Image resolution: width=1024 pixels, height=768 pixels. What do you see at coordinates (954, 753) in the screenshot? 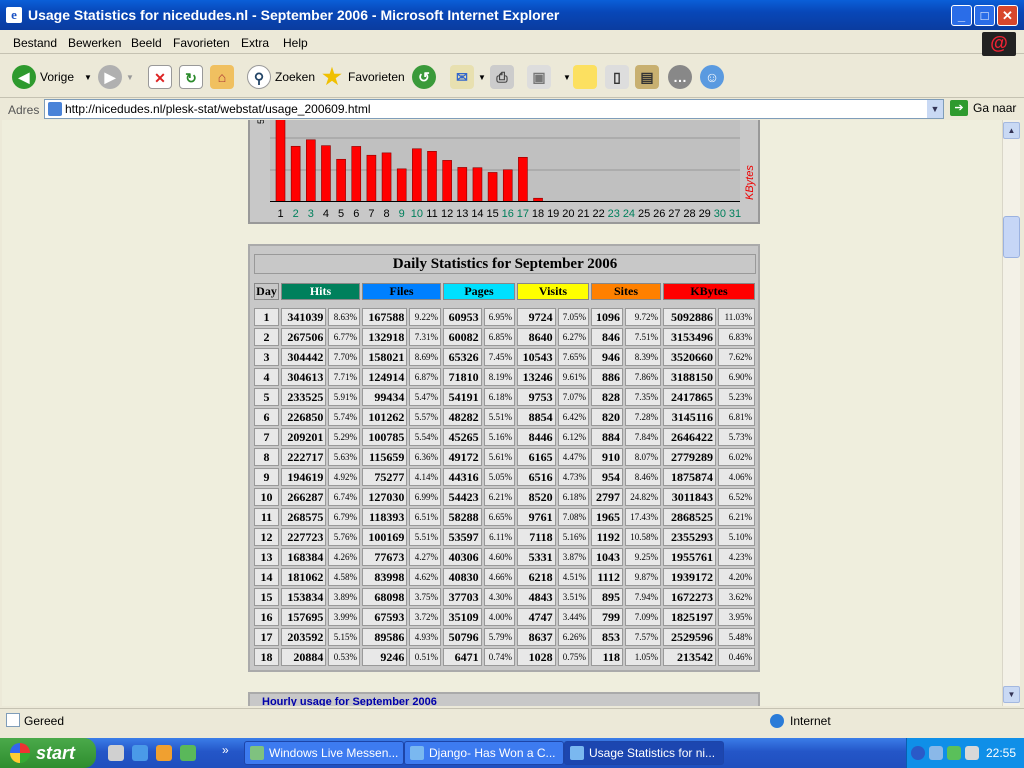
I see `tray-messenger-icon` at bounding box center [954, 753].